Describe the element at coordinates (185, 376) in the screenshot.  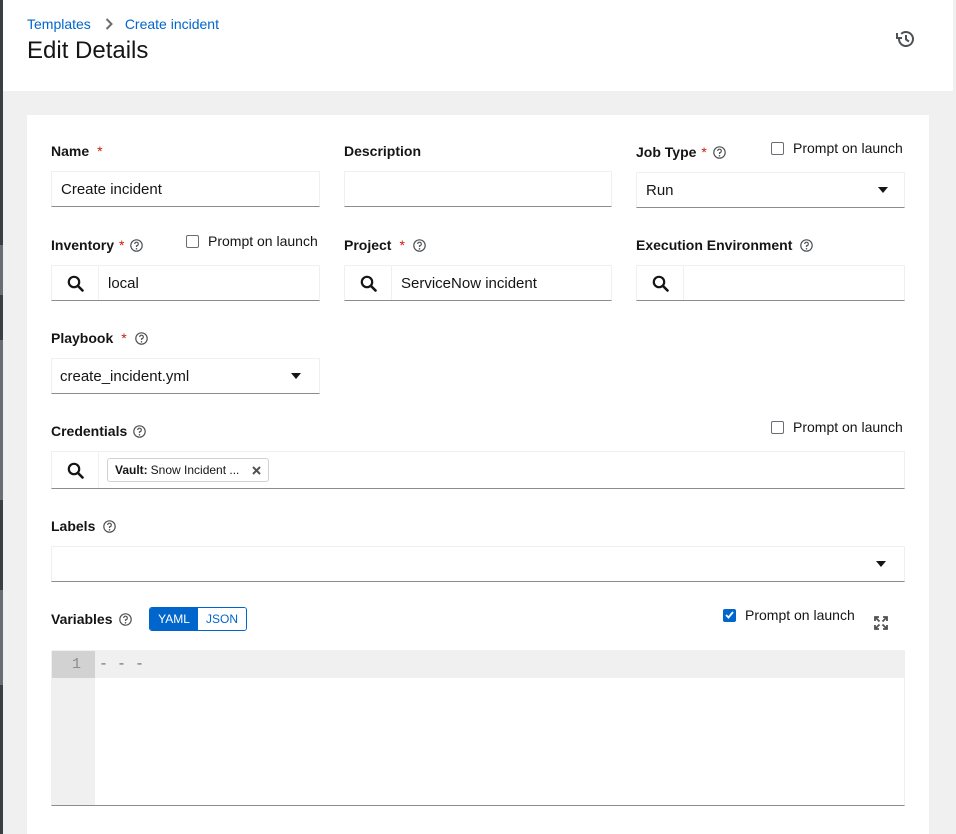
I see `playbook-select: create_incident.yml` at that location.